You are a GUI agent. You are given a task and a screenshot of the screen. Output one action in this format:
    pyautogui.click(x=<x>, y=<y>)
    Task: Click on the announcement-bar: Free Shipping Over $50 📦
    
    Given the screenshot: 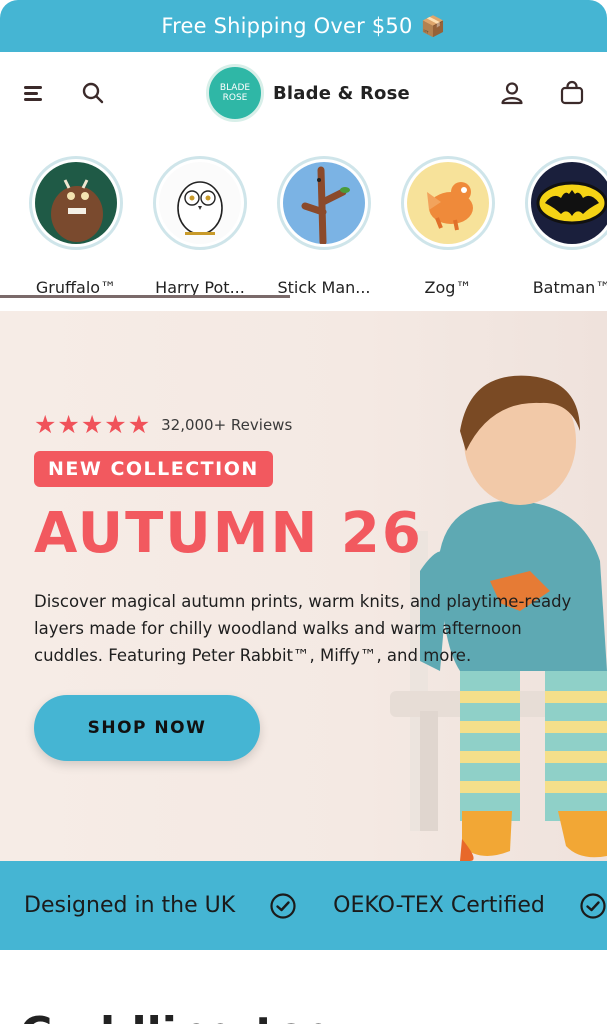 What is the action you would take?
    pyautogui.click(x=303, y=26)
    